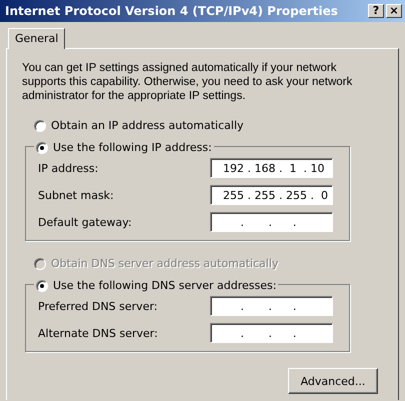 Image resolution: width=405 pixels, height=401 pixels. Describe the element at coordinates (98, 333) in the screenshot. I see `field-label: Alternate DNS server:` at that location.